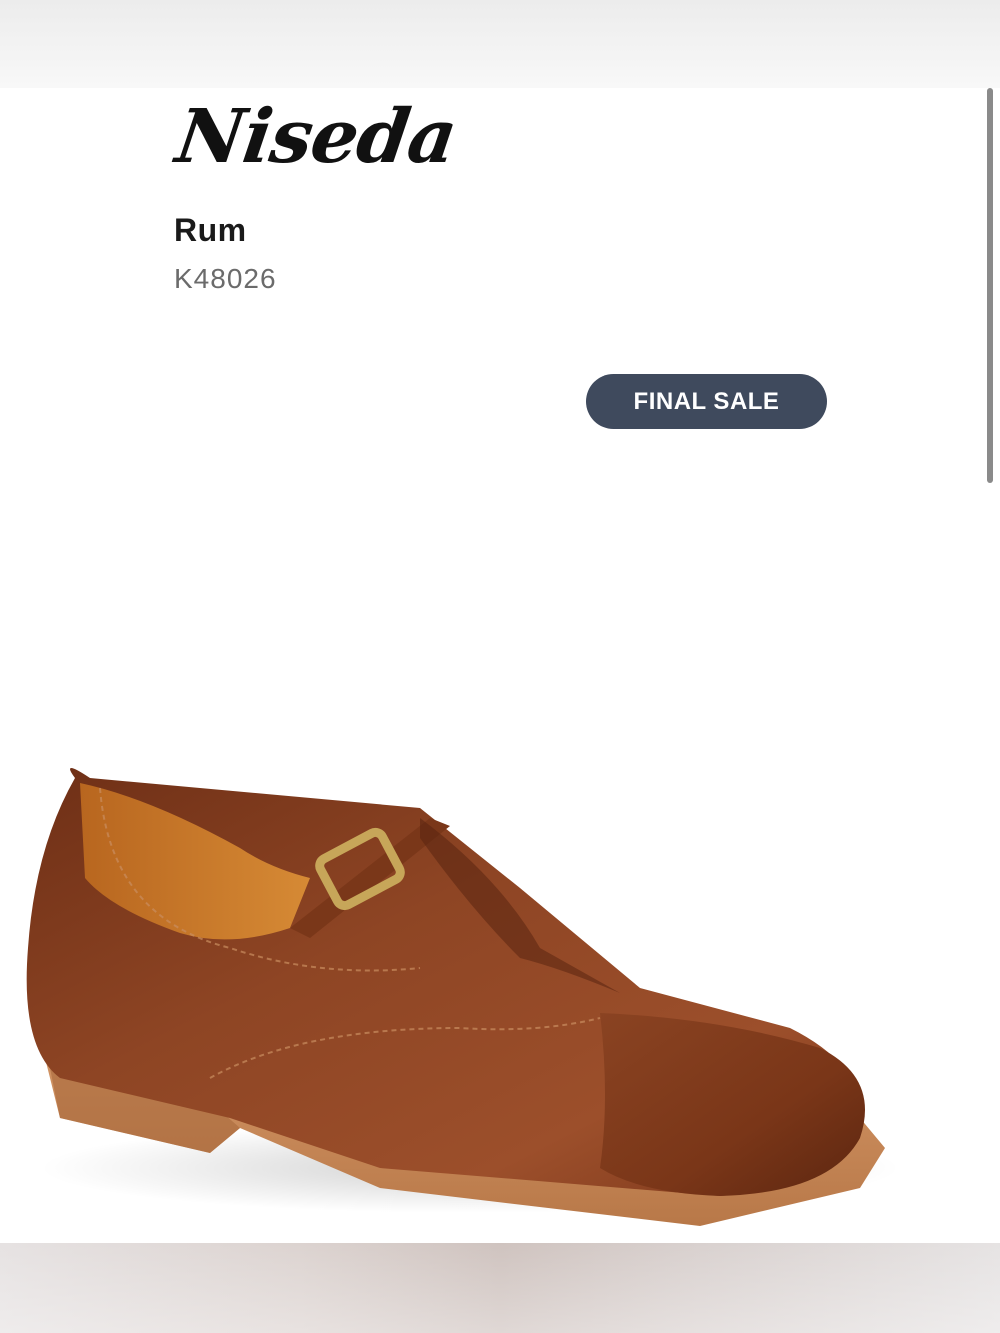 This screenshot has width=1000, height=1333. Describe the element at coordinates (500, 1288) in the screenshot. I see `bottom-bar` at that location.